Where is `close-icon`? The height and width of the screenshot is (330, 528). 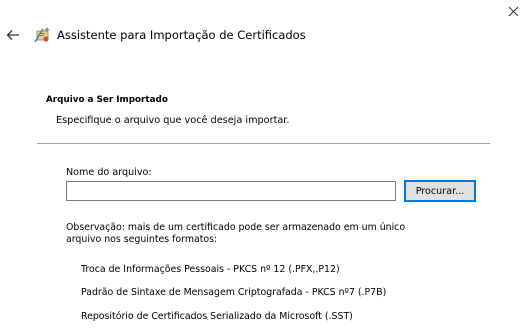 close-icon is located at coordinates (513, 11).